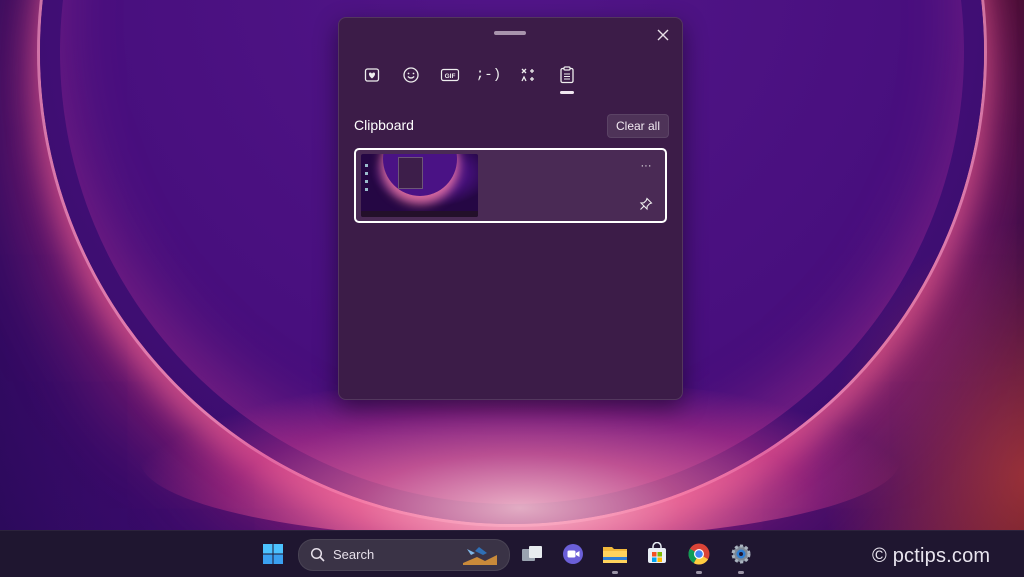 The image size is (1024, 577). I want to click on search-icon, so click(317, 554).